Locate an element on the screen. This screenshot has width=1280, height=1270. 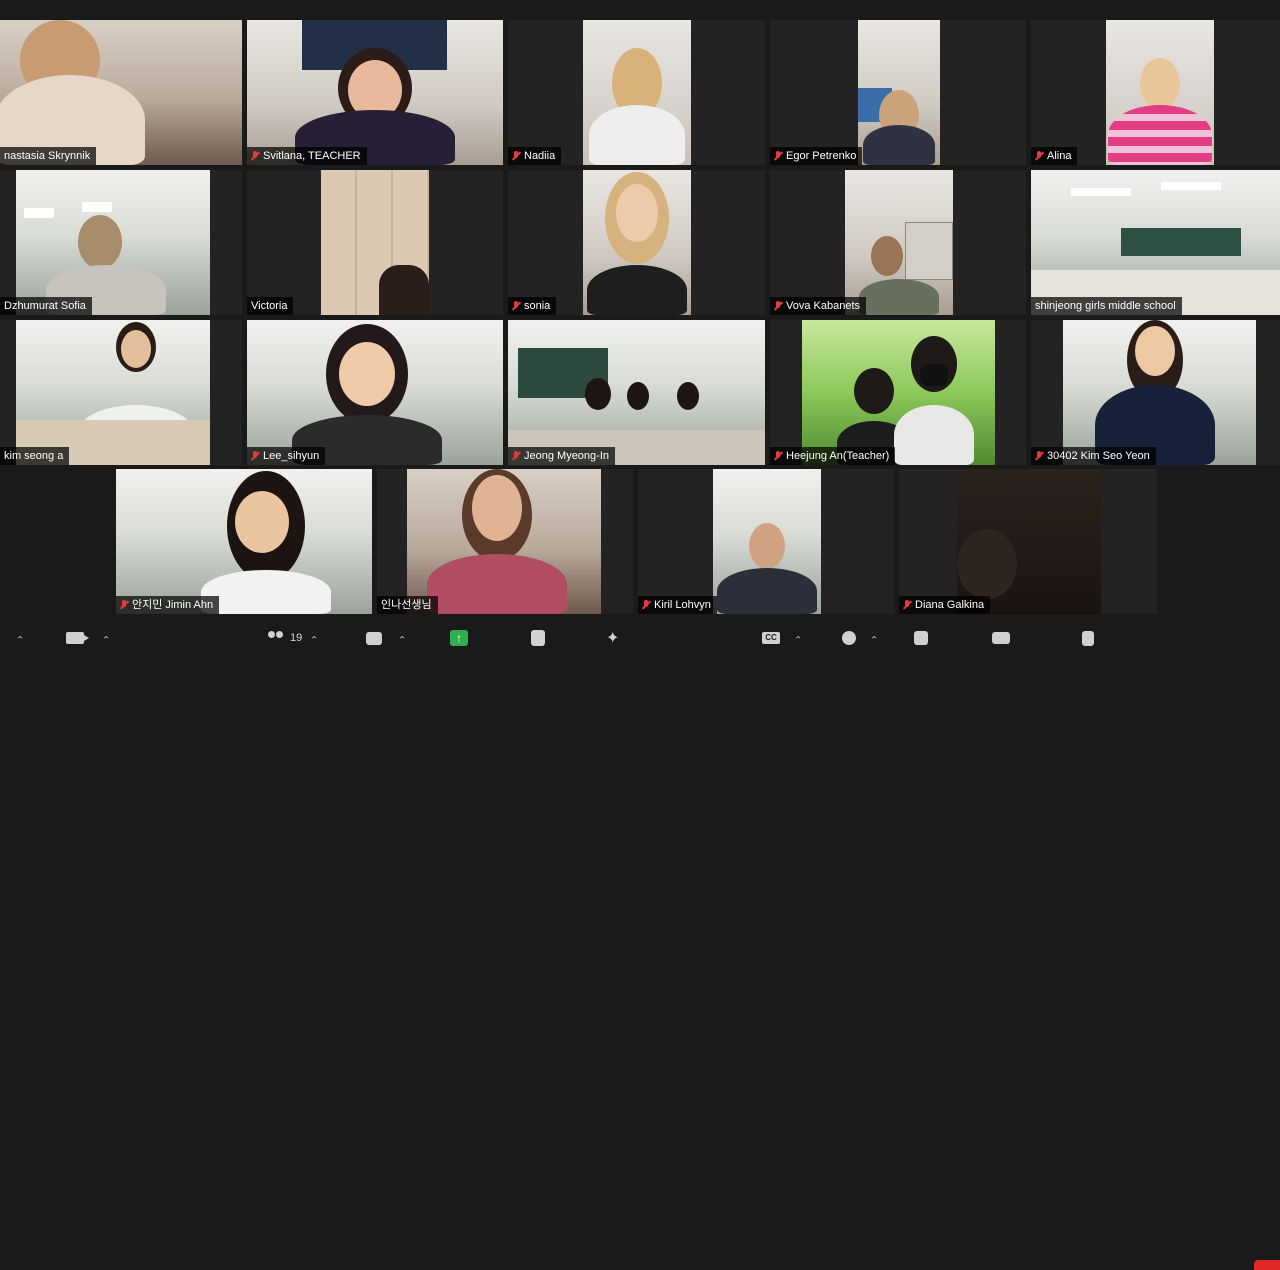
participant-tile: Svitlana, TEACHER is located at coordinates (375, 92).